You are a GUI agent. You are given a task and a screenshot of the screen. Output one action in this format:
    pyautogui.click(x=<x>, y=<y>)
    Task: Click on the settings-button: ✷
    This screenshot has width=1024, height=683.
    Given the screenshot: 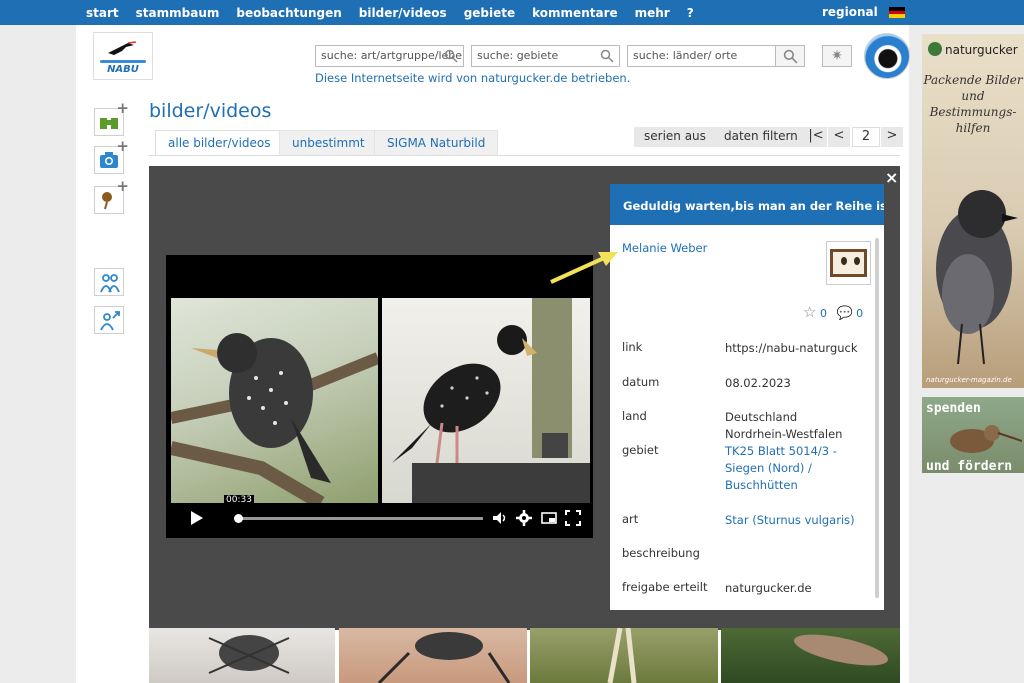 What is the action you would take?
    pyautogui.click(x=837, y=56)
    